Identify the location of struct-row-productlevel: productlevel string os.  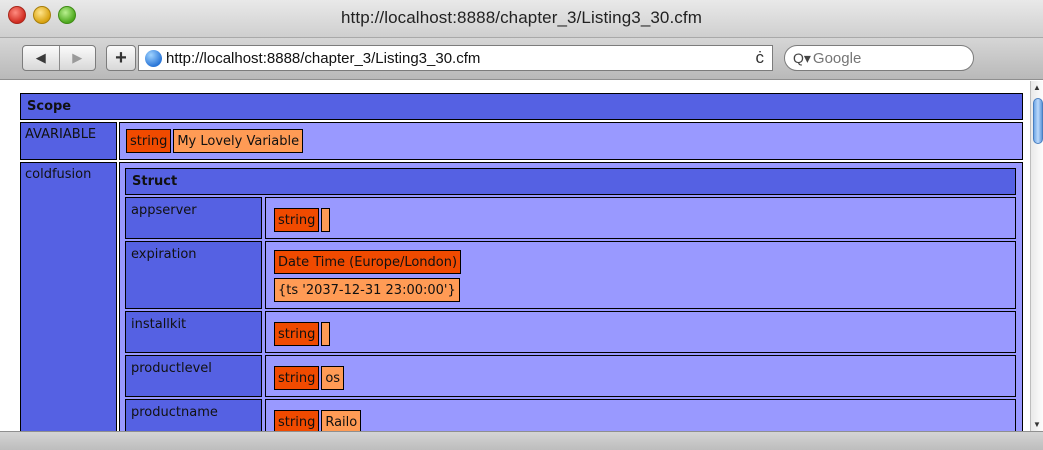
(570, 376).